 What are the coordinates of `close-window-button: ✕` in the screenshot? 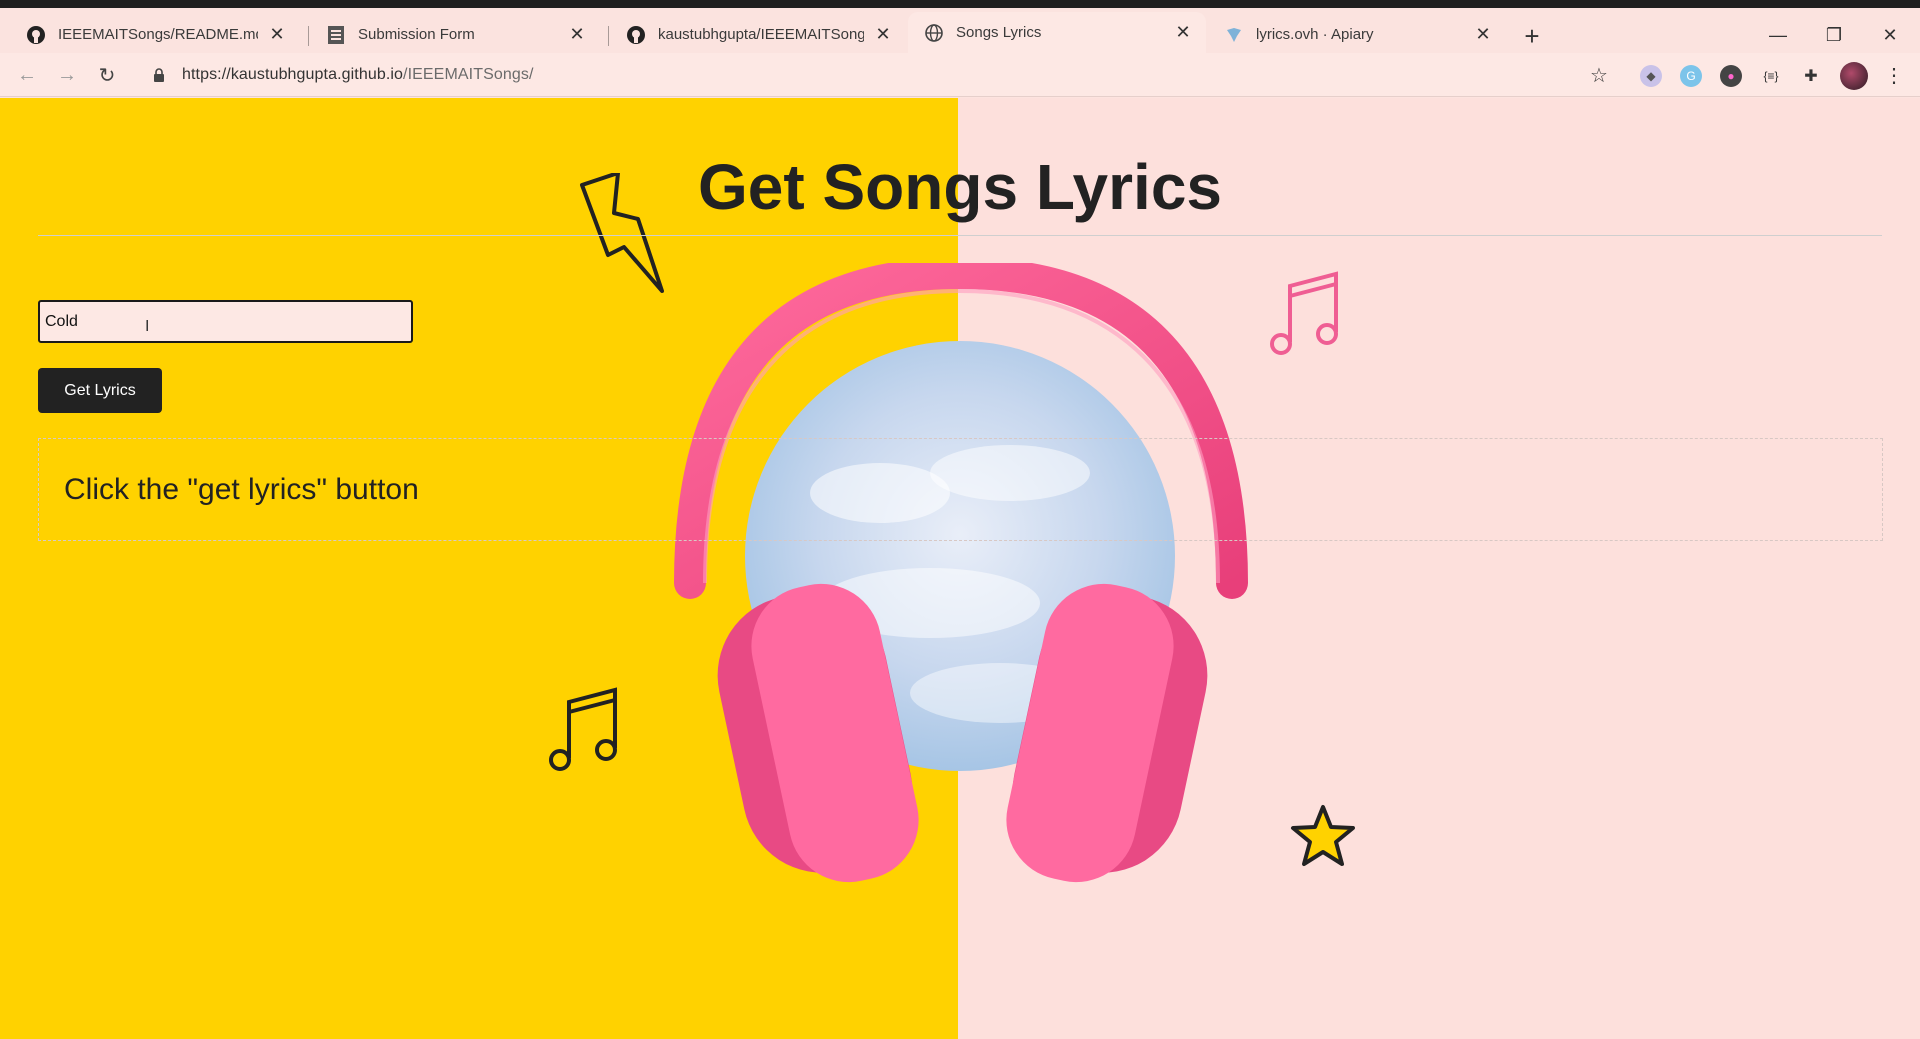 It's located at (1890, 35).